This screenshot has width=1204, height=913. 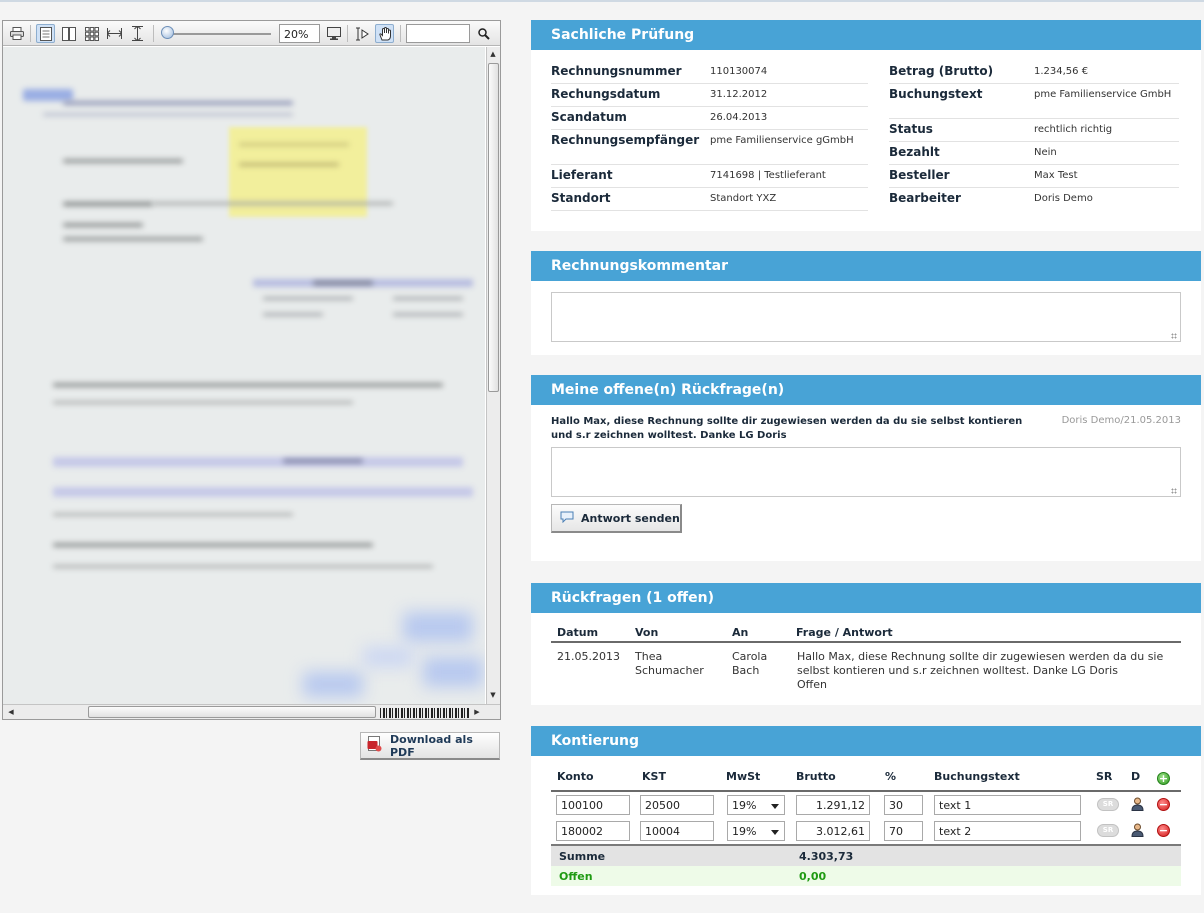 What do you see at coordinates (137, 33) in the screenshot?
I see `fit-height-icon` at bounding box center [137, 33].